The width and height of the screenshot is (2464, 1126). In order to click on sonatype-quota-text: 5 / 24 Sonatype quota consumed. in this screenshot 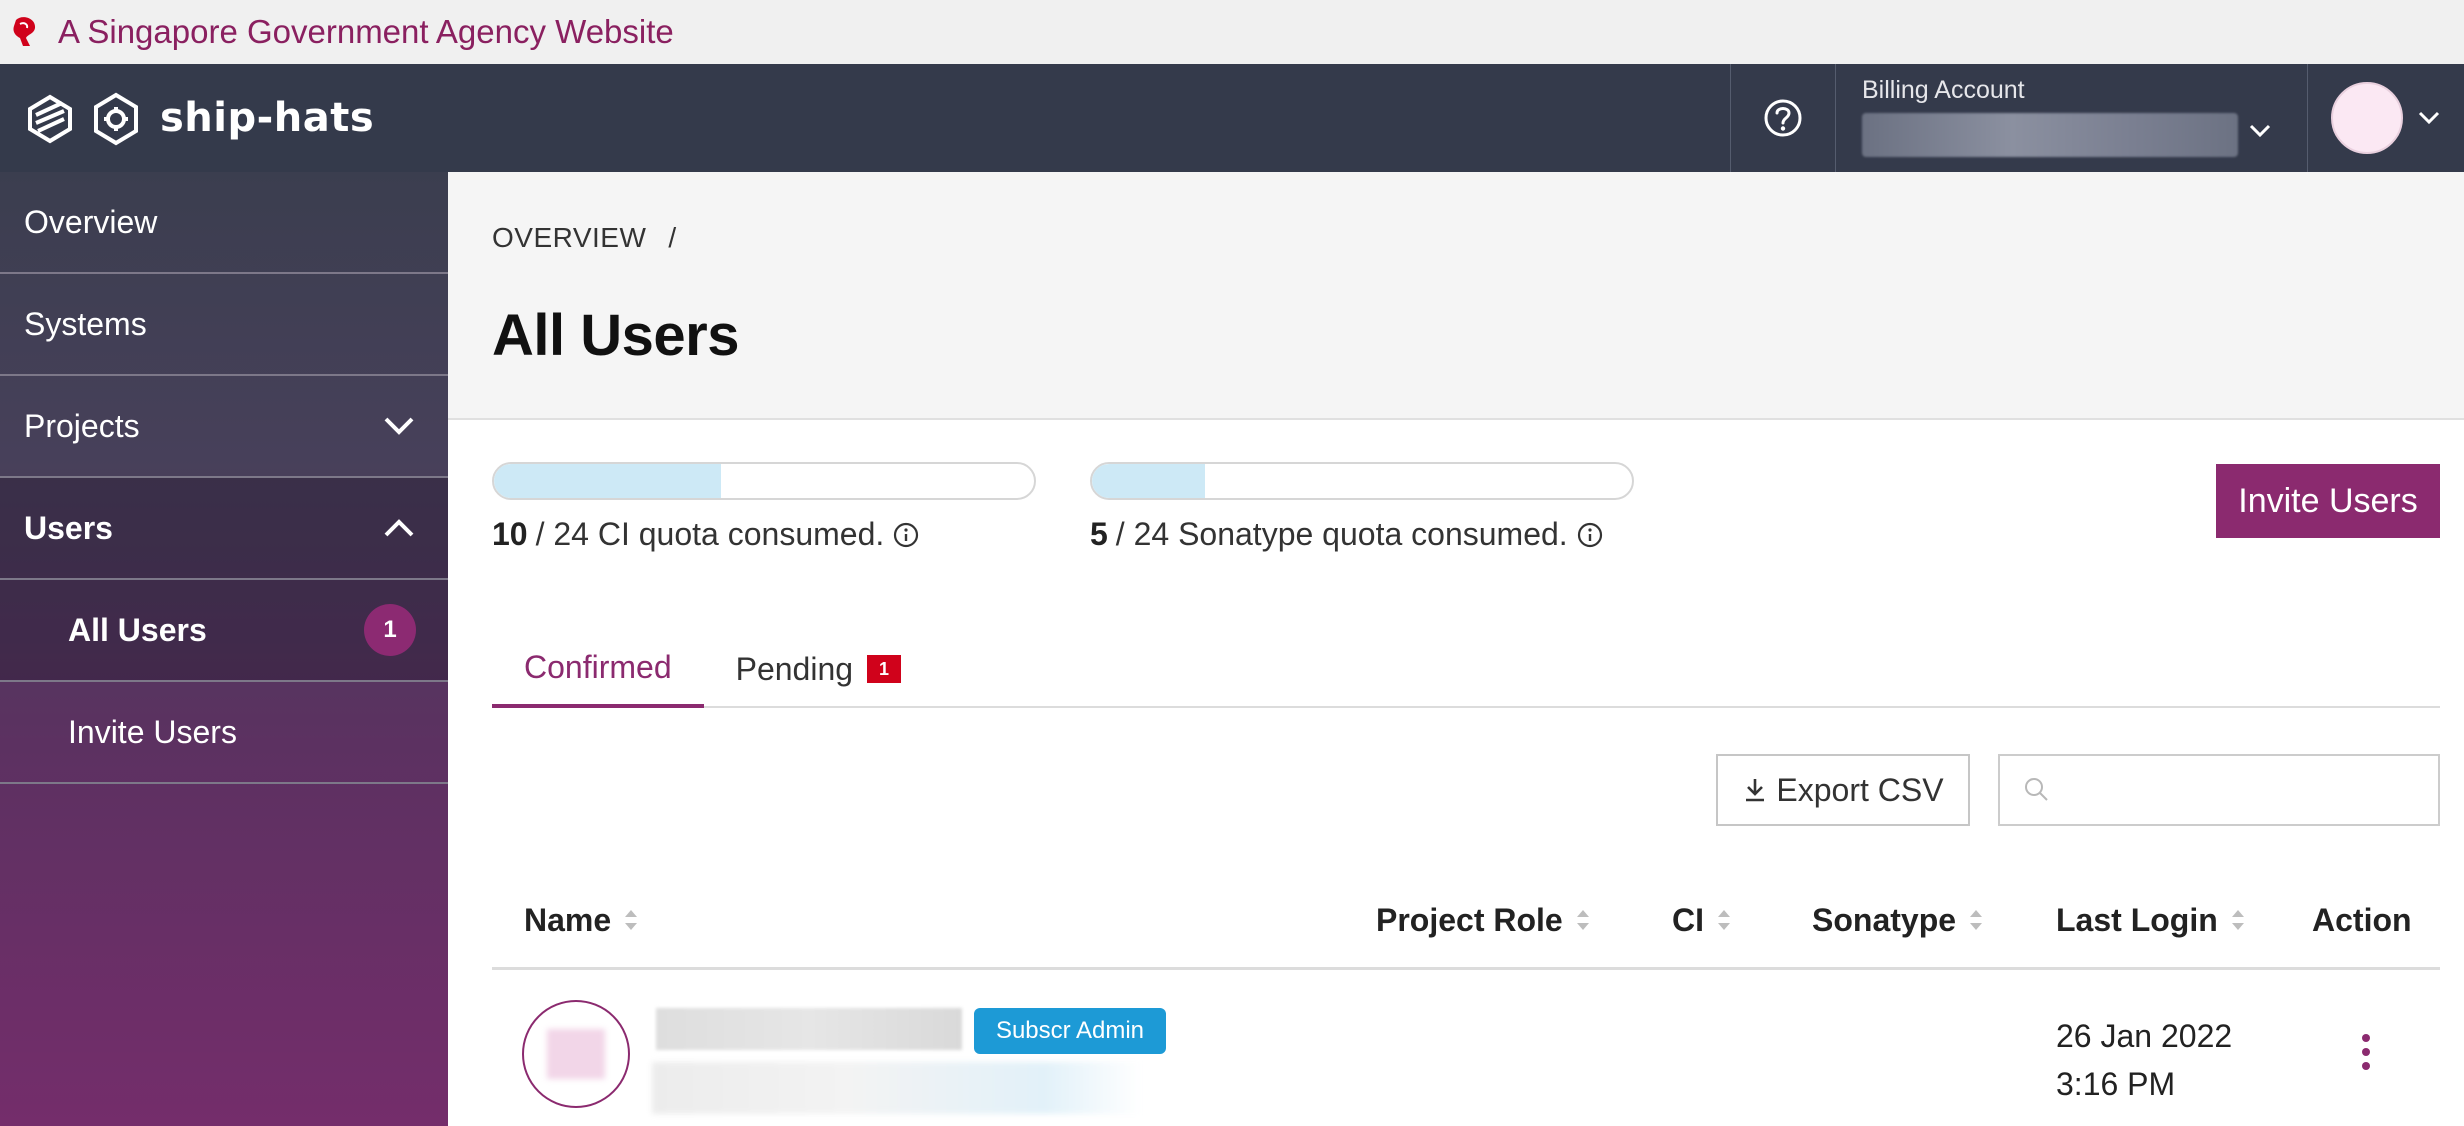, I will do `click(1362, 534)`.